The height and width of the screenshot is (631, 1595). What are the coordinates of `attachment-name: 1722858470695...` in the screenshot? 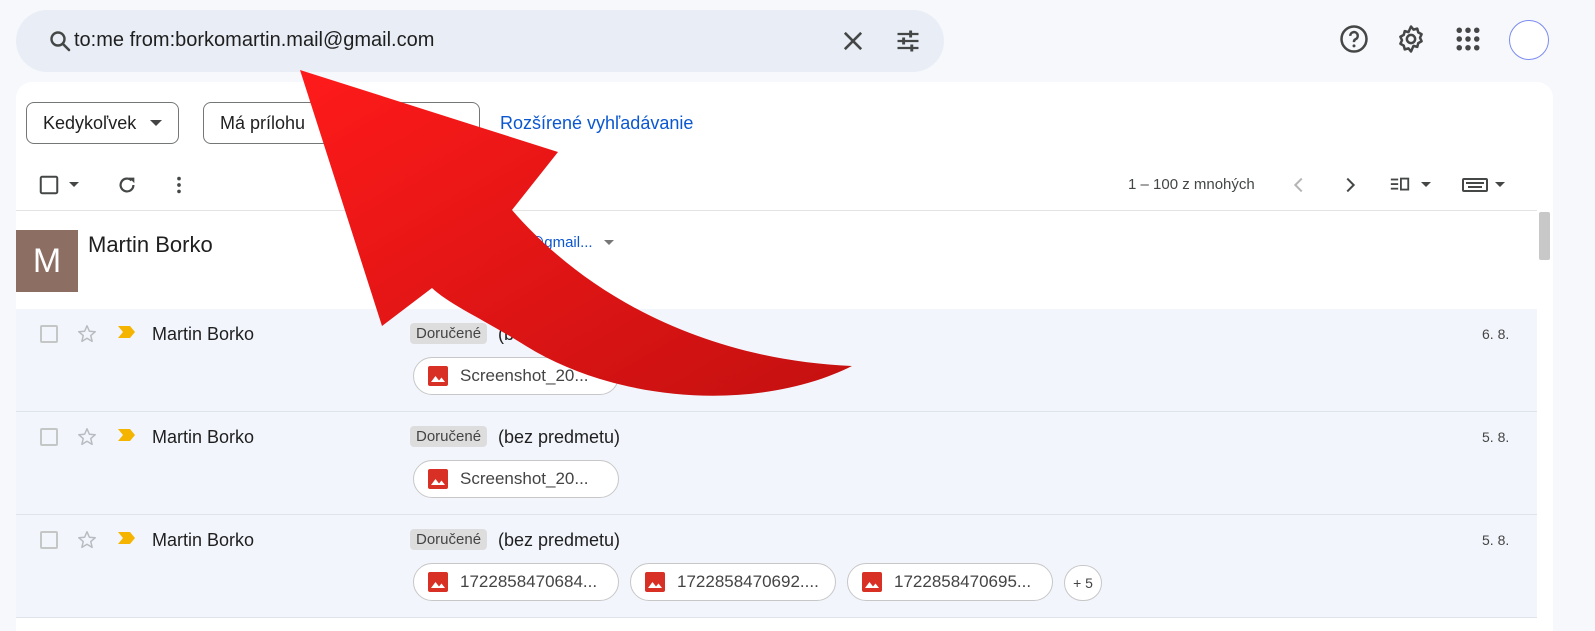 It's located at (963, 581).